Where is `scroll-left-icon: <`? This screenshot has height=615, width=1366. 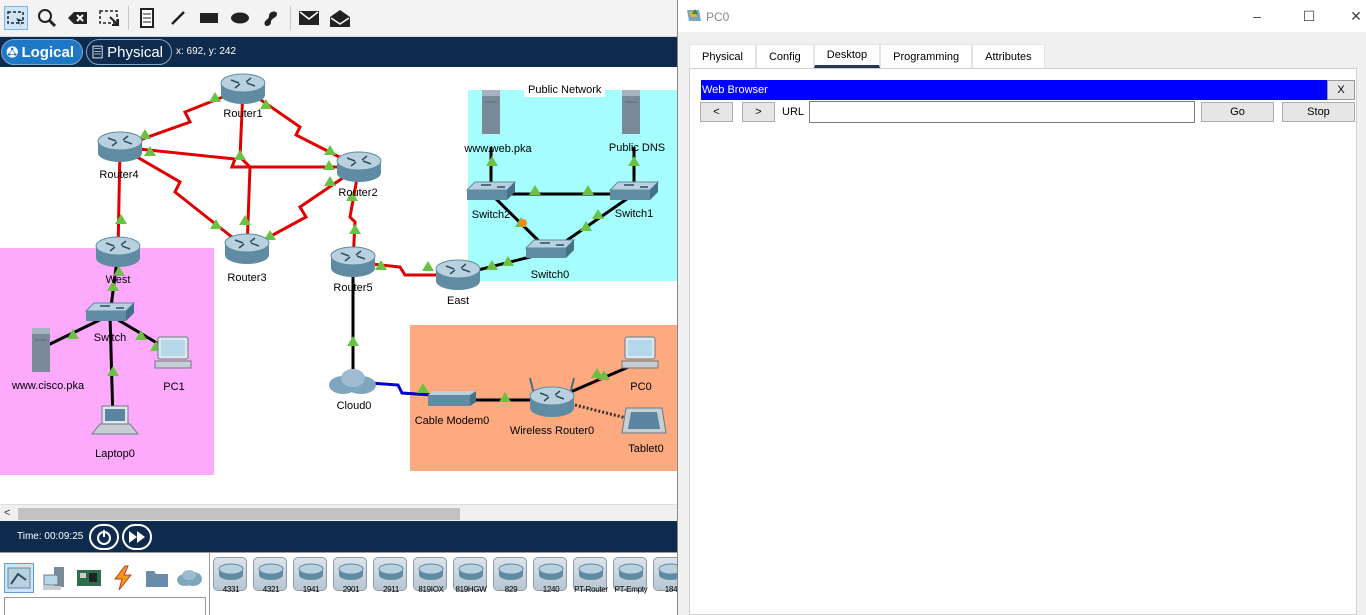
scroll-left-icon: < is located at coordinates (7, 513).